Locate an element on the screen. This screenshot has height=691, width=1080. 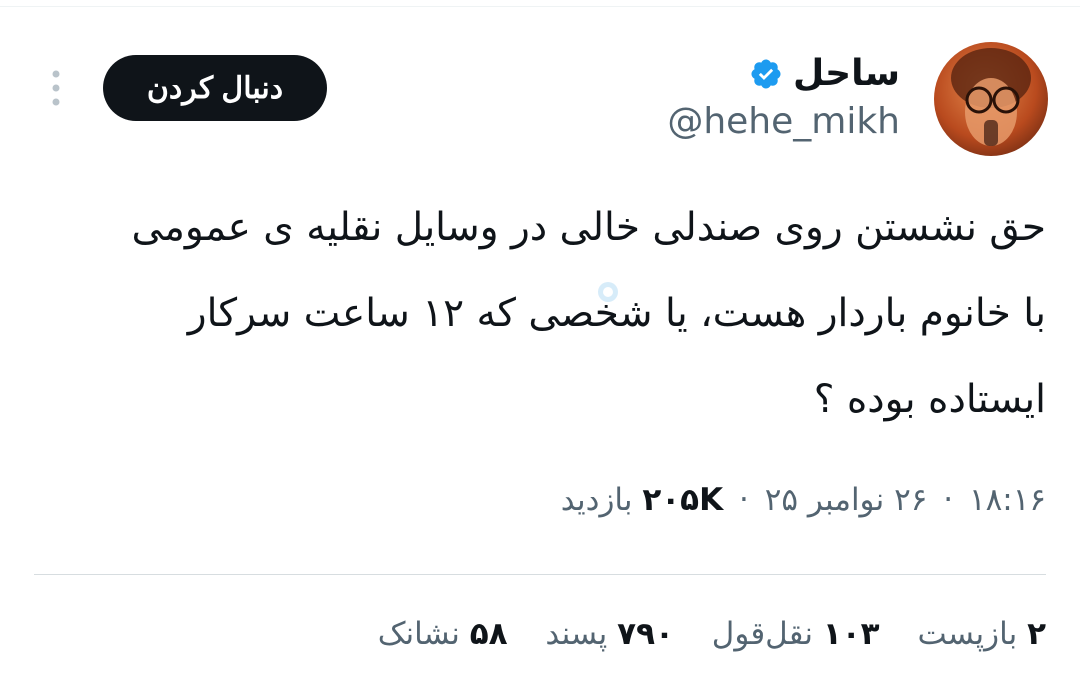
tweet-meta: ۱۸:۱۶ · ۲۶ نوامبر ۲۵ · ۲۰۵K بازدید is located at coordinates (803, 500).